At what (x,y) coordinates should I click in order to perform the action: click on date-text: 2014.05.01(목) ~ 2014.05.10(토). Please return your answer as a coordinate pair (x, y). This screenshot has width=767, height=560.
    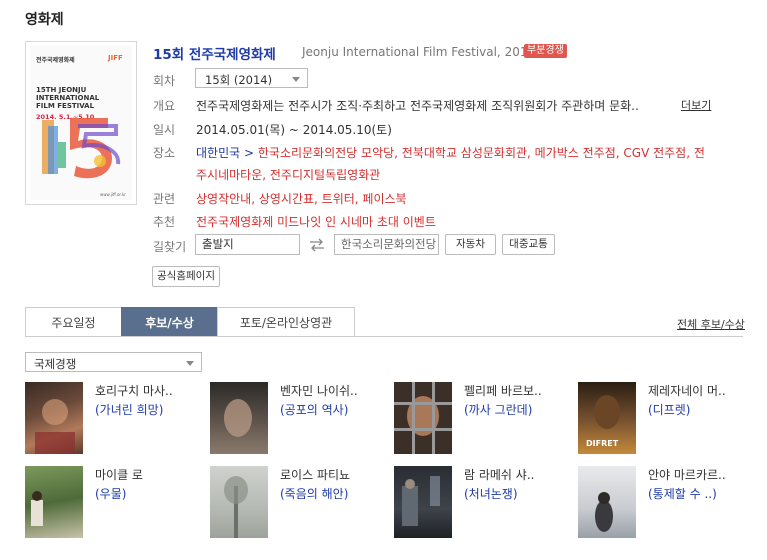
    Looking at the image, I should click on (294, 130).